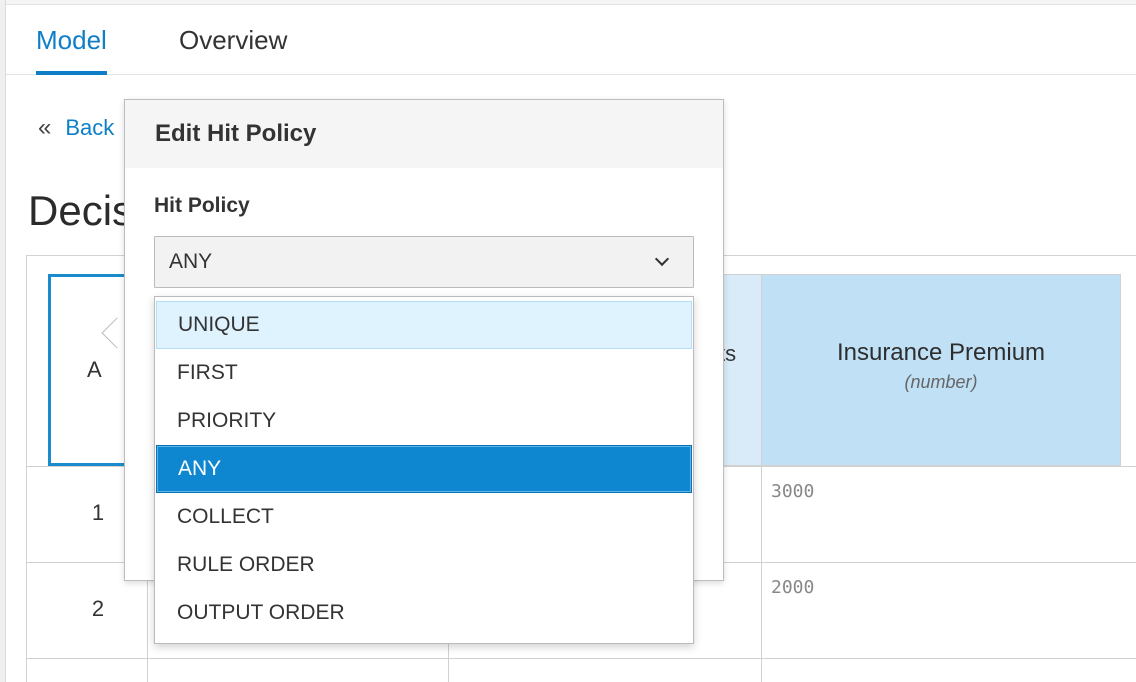 This screenshot has width=1136, height=682. What do you see at coordinates (81, 210) in the screenshot?
I see `page-title: Decis` at bounding box center [81, 210].